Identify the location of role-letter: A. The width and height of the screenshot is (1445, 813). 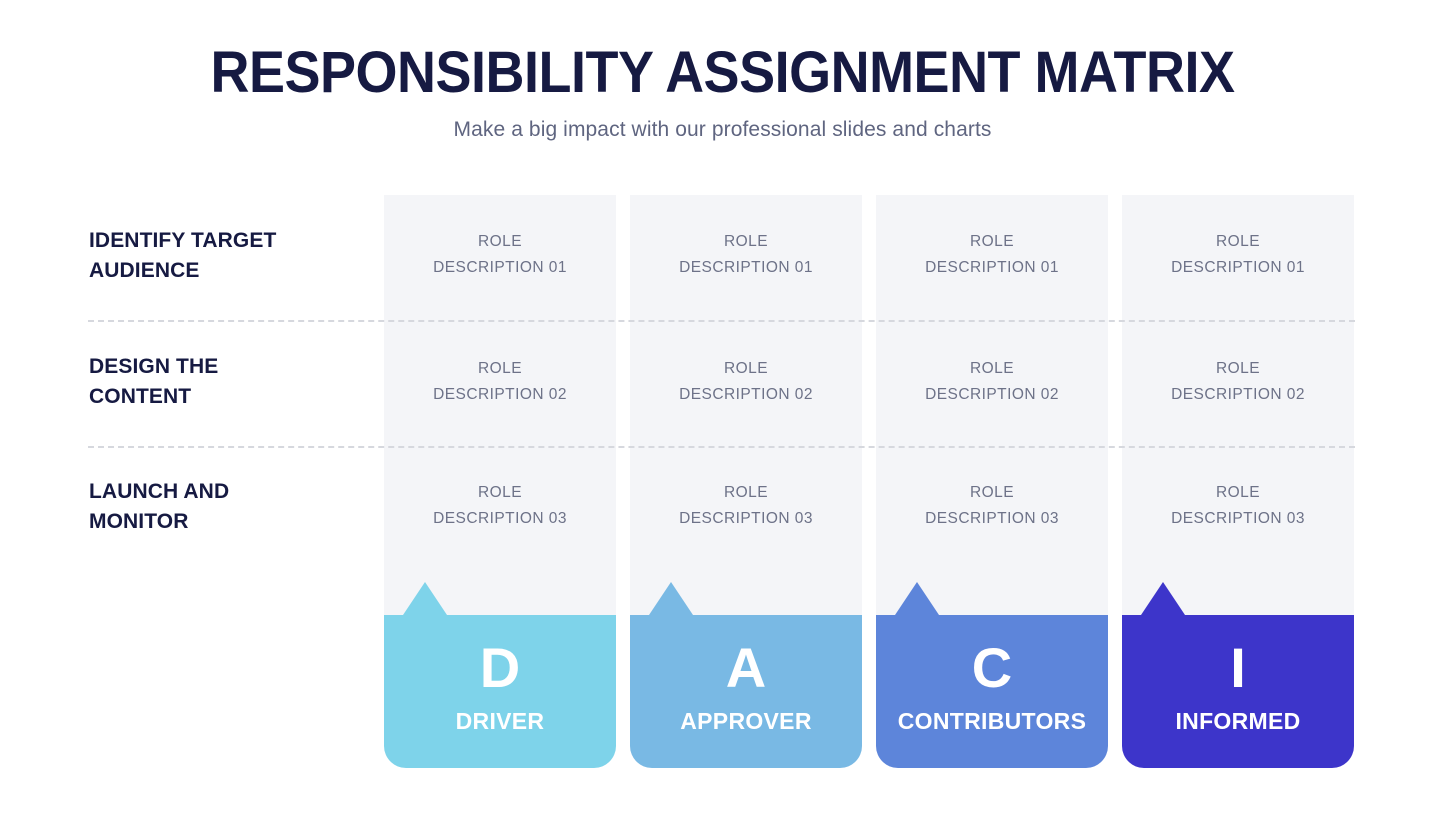
(746, 667).